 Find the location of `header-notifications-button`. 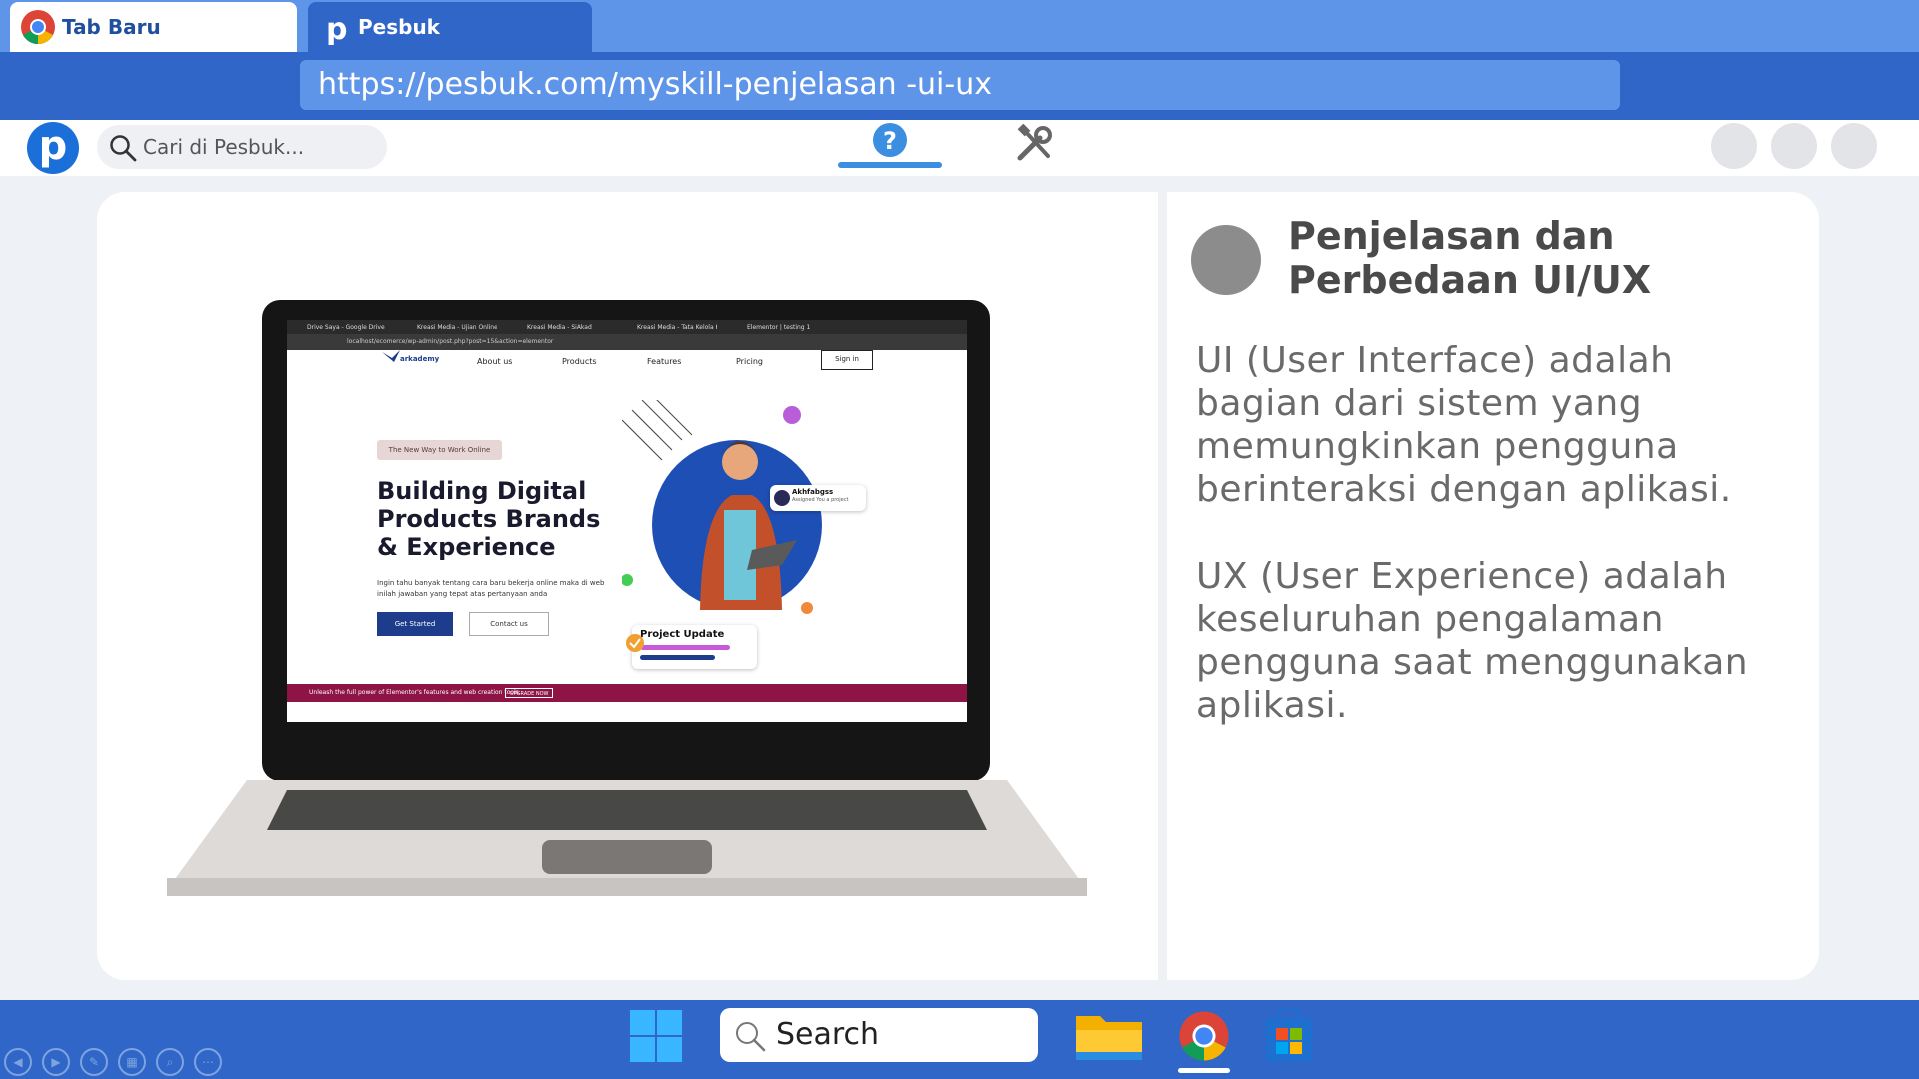

header-notifications-button is located at coordinates (1794, 146).